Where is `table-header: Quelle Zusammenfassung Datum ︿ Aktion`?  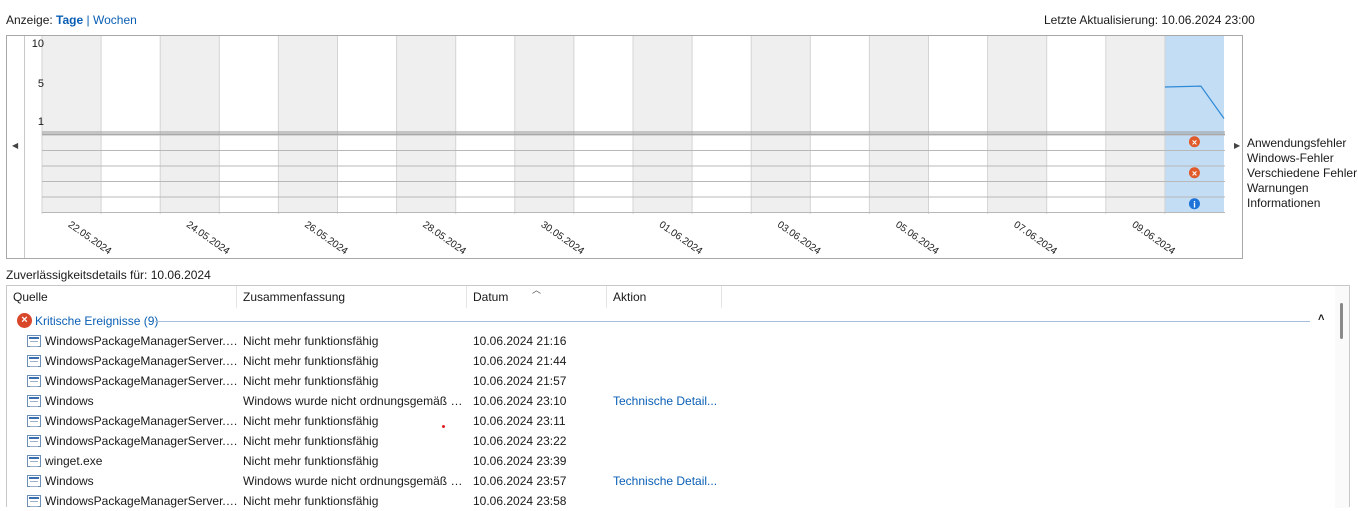
table-header: Quelle Zusammenfassung Datum ︿ Aktion is located at coordinates (672, 296).